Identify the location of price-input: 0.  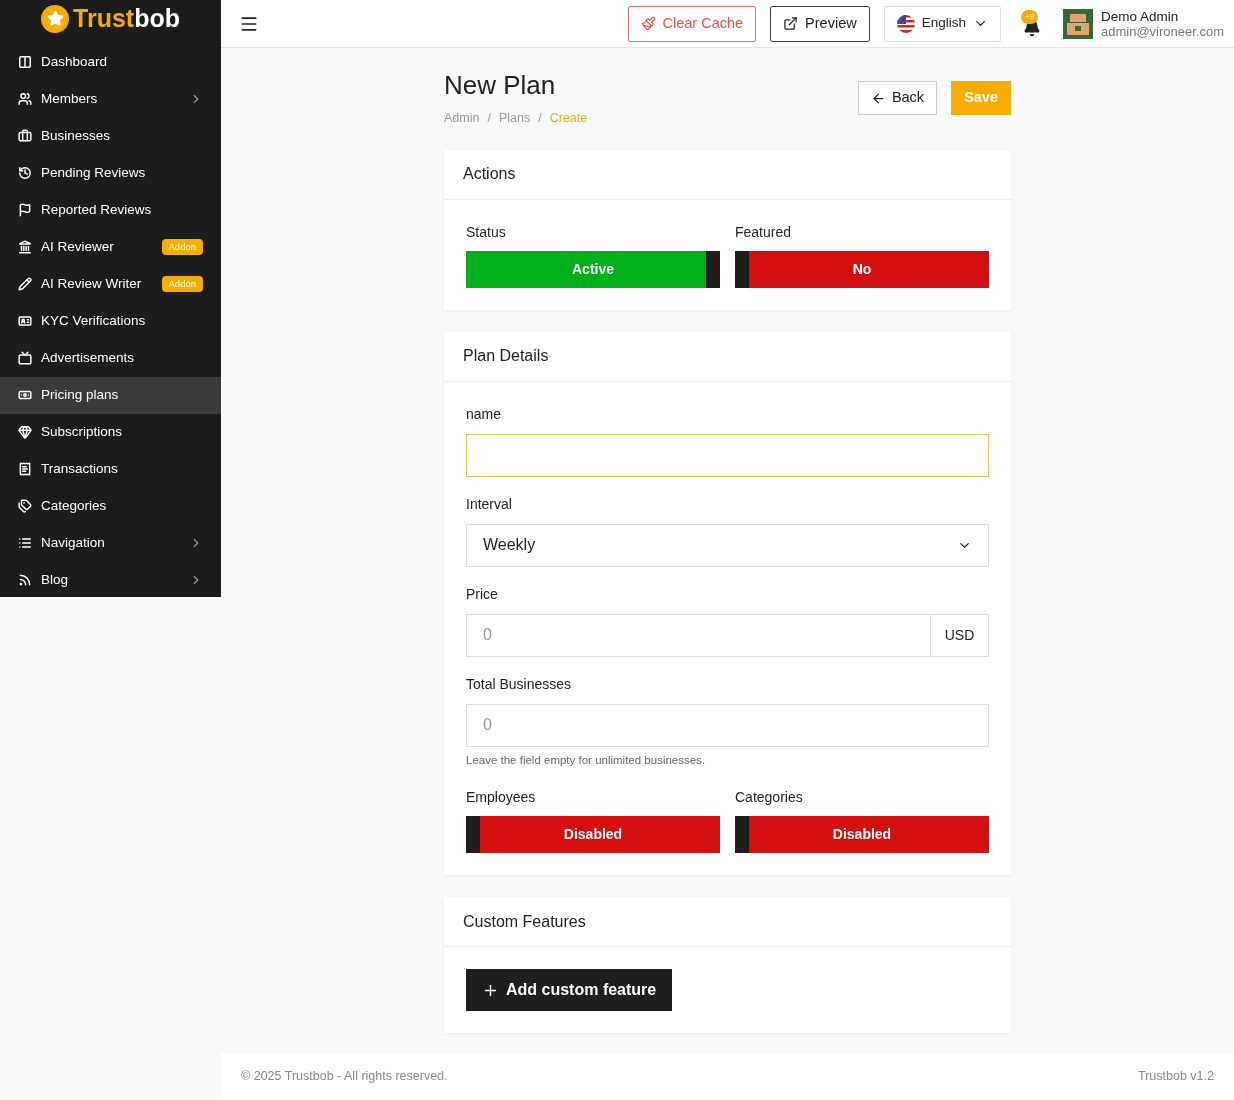
(698, 635).